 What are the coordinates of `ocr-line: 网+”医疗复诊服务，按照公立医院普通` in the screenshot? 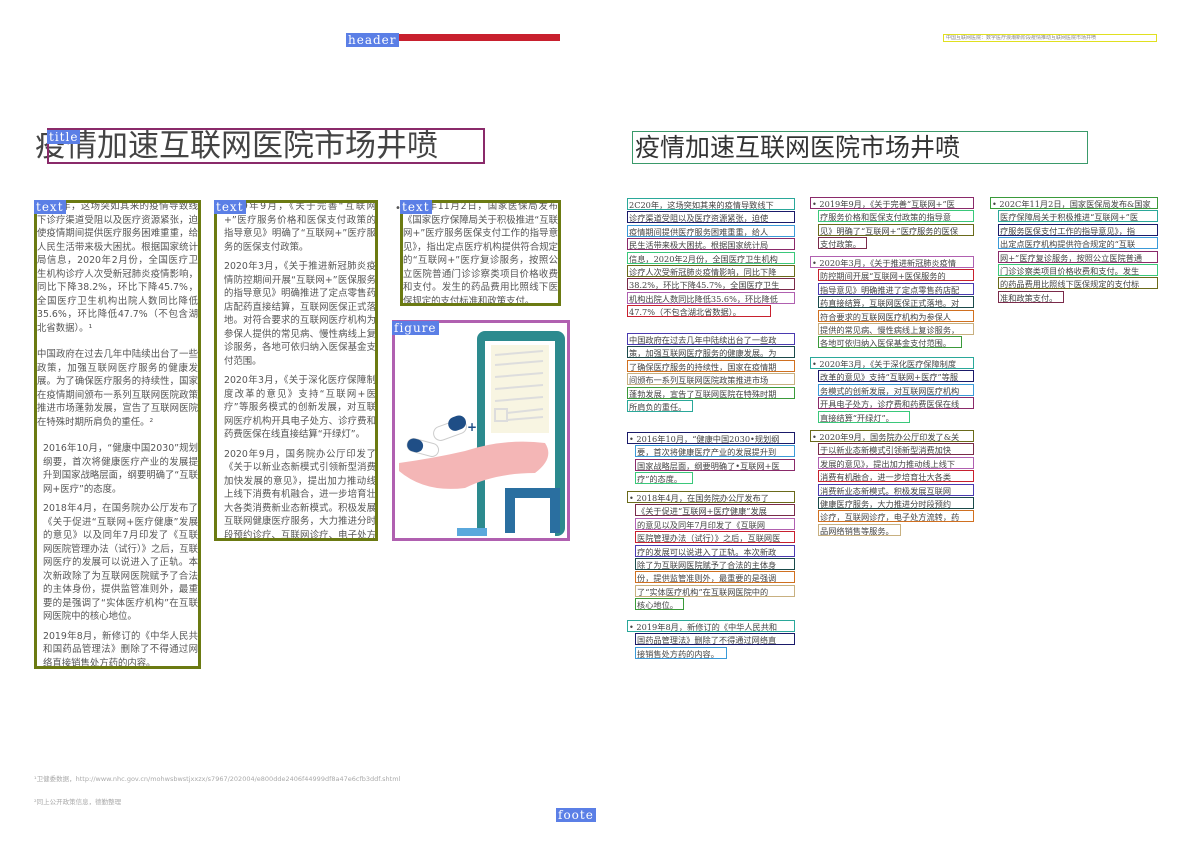 It's located at (1078, 256).